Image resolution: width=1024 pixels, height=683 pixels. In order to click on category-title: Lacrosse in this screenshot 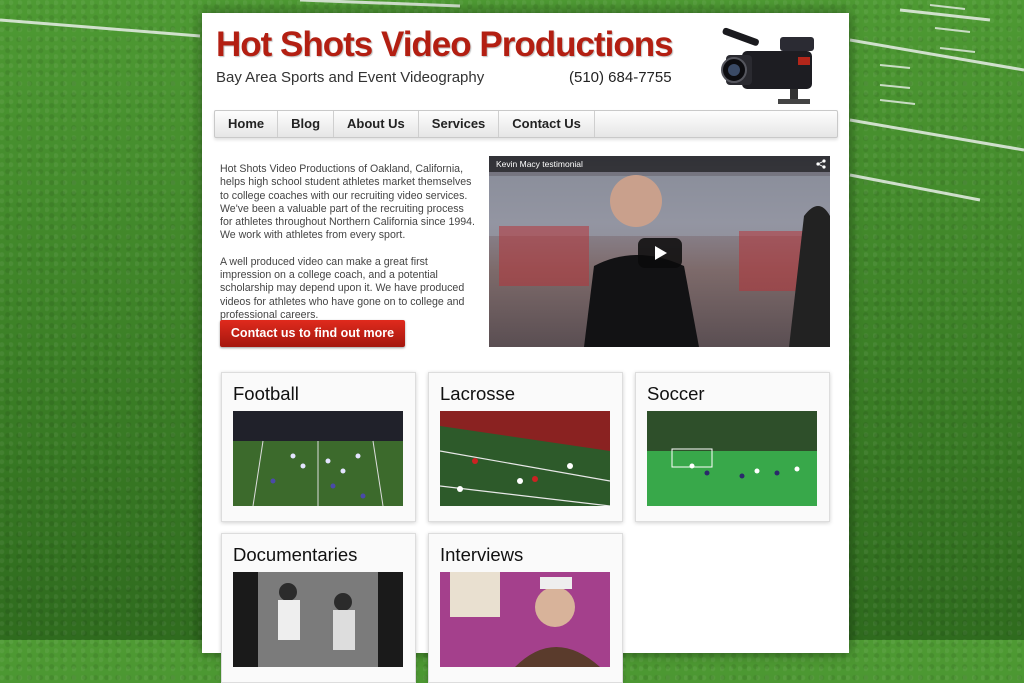, I will do `click(477, 394)`.